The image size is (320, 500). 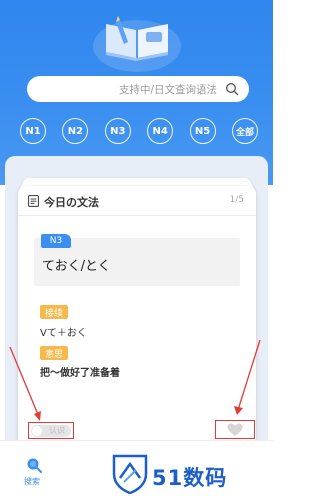 I want to click on right-red-arrow, so click(x=247, y=377).